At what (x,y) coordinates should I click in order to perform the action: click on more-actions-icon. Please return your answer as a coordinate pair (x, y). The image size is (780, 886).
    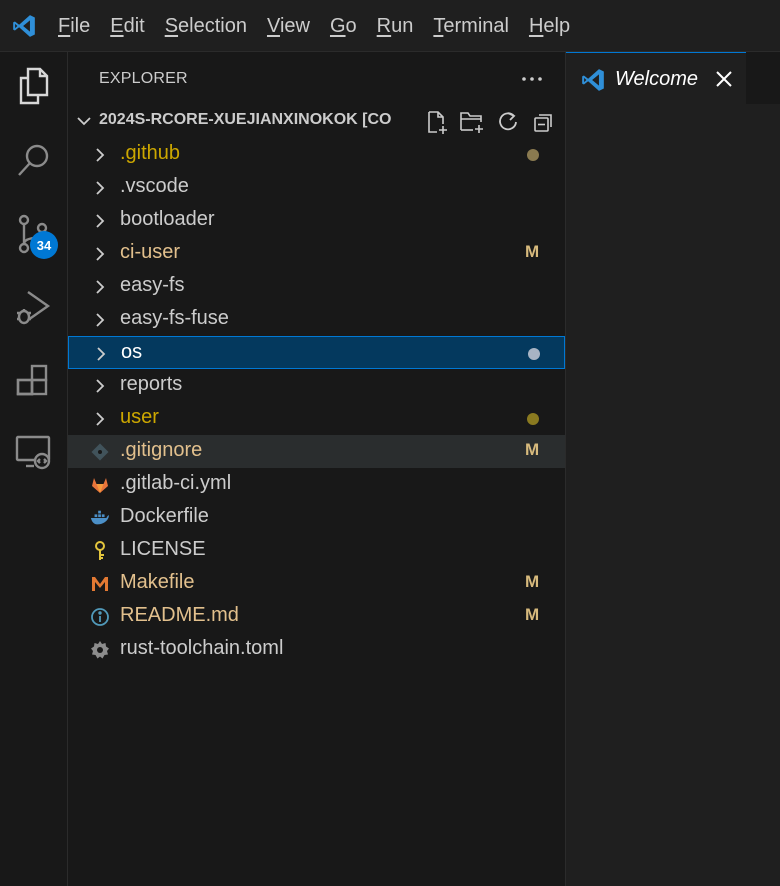
    Looking at the image, I should click on (532, 78).